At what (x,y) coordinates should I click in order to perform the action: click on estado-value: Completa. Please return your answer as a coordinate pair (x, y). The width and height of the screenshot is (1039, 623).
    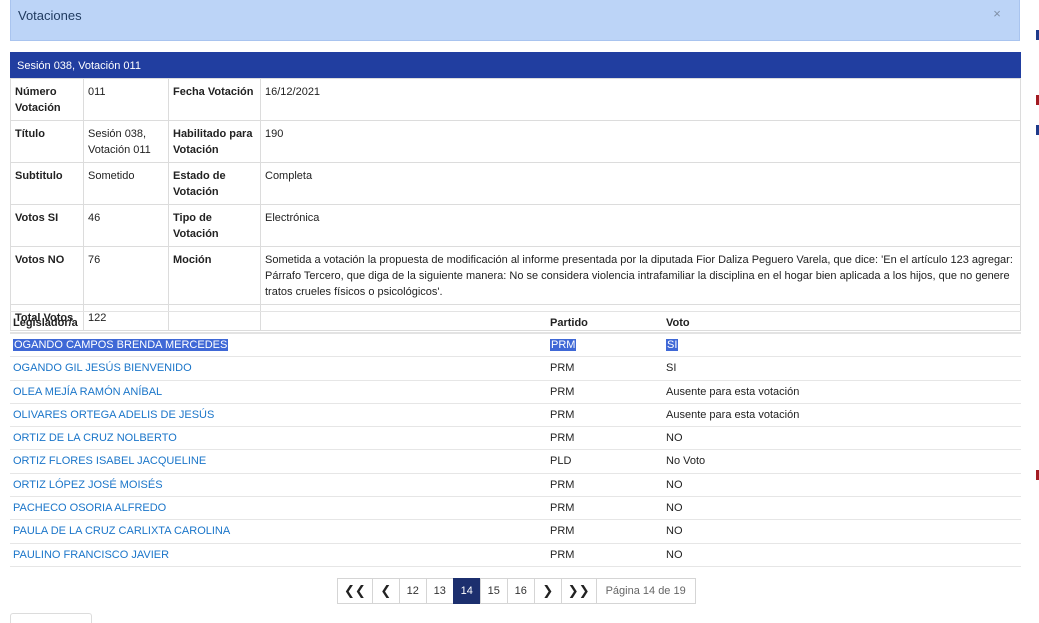
    Looking at the image, I should click on (640, 183).